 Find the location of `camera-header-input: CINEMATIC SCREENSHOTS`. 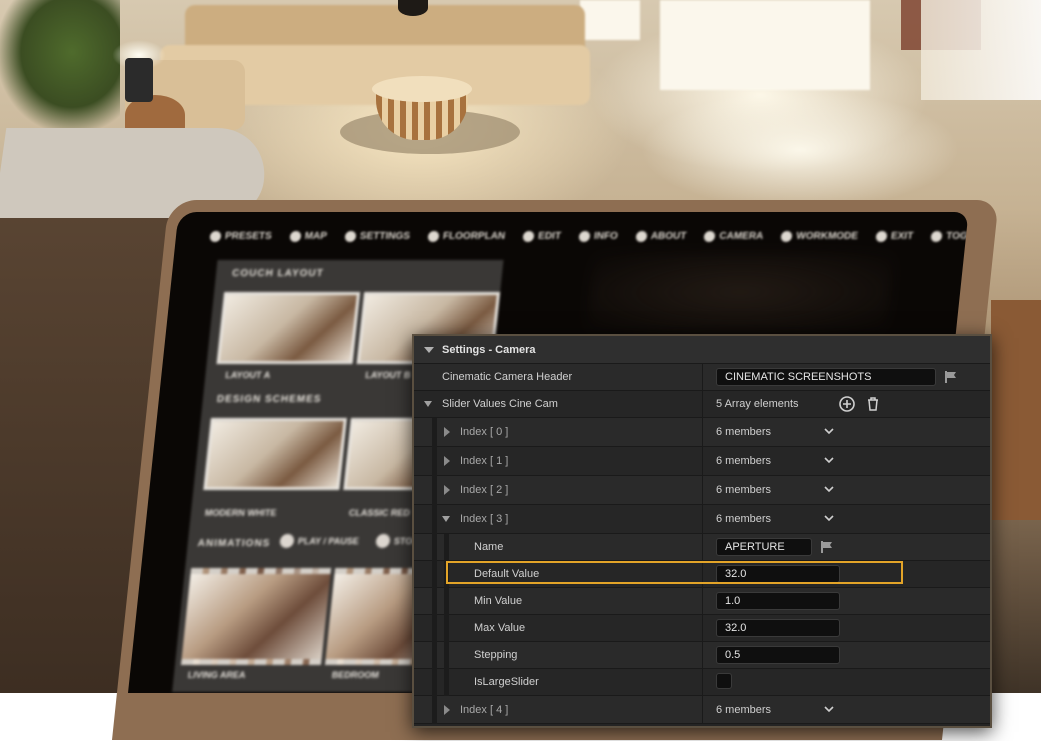

camera-header-input: CINEMATIC SCREENSHOTS is located at coordinates (826, 377).